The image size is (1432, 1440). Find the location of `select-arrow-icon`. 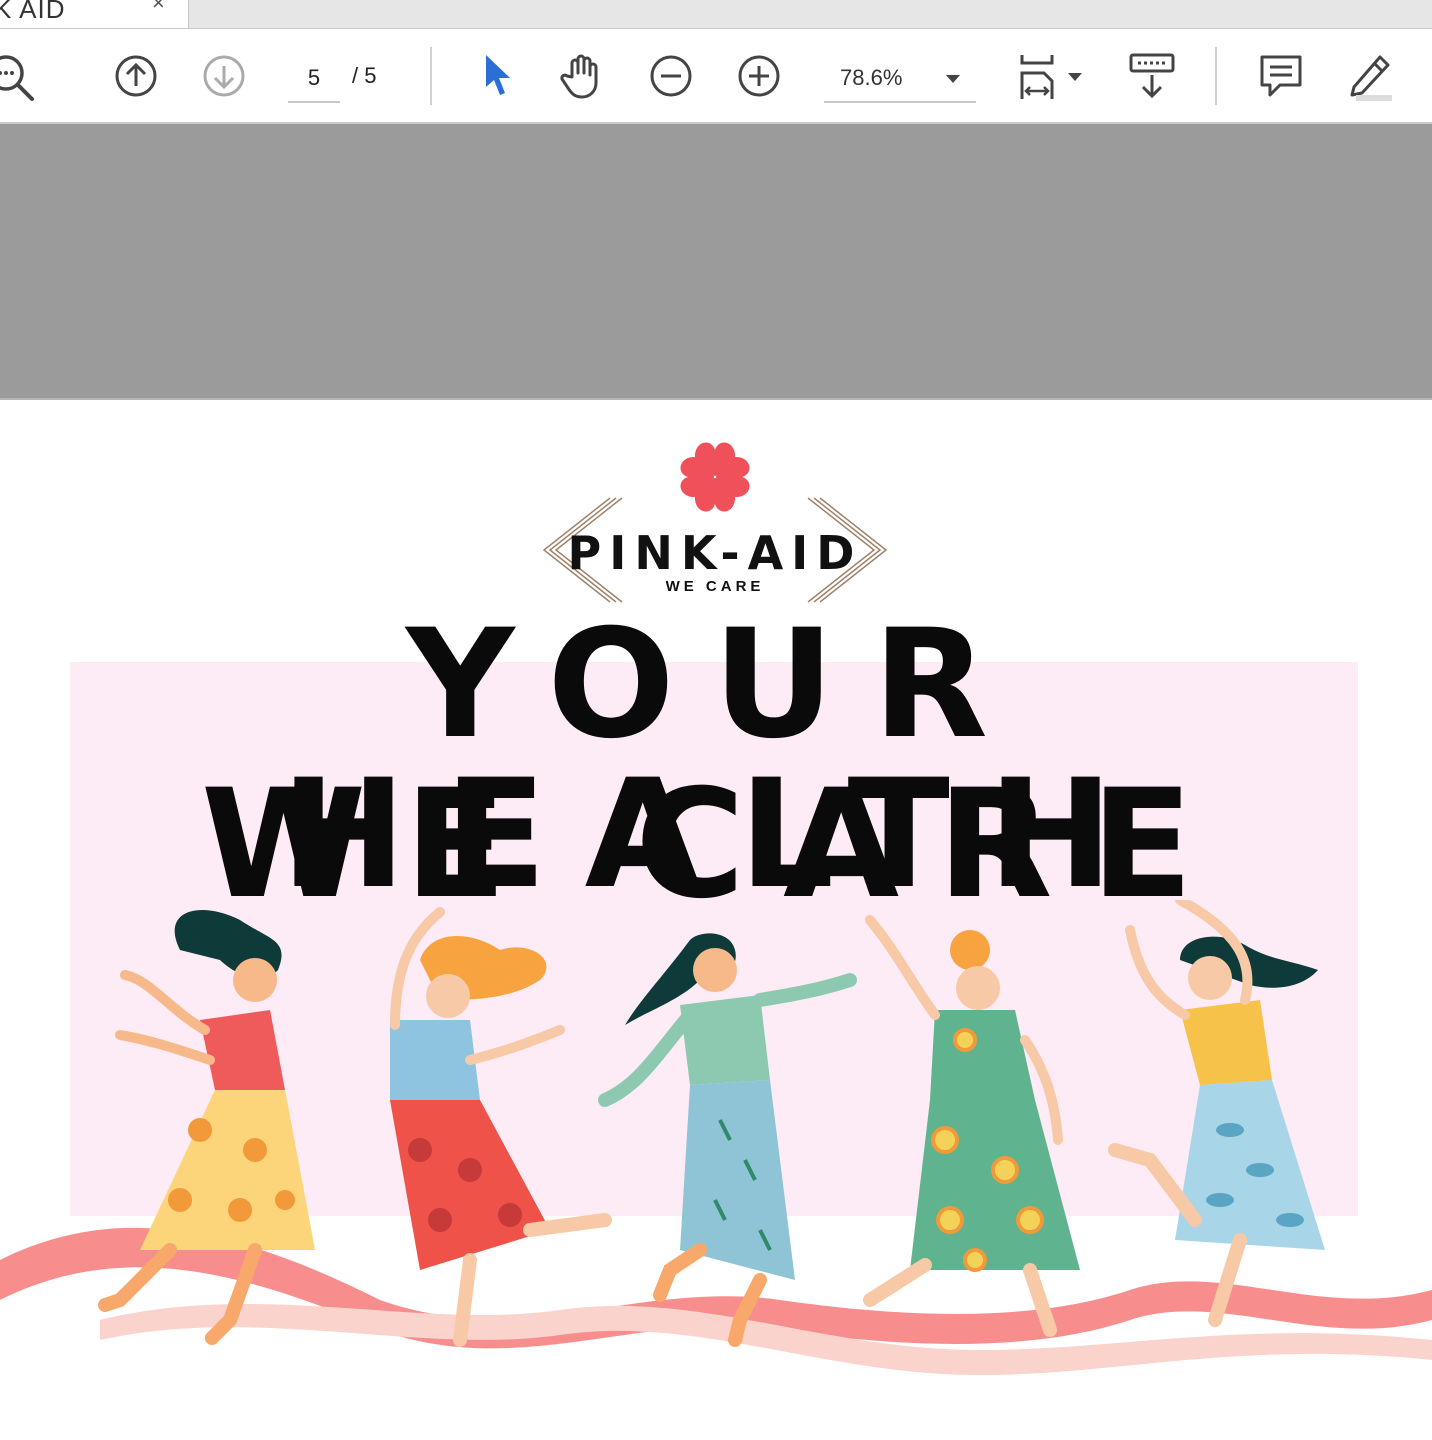

select-arrow-icon is located at coordinates (498, 76).